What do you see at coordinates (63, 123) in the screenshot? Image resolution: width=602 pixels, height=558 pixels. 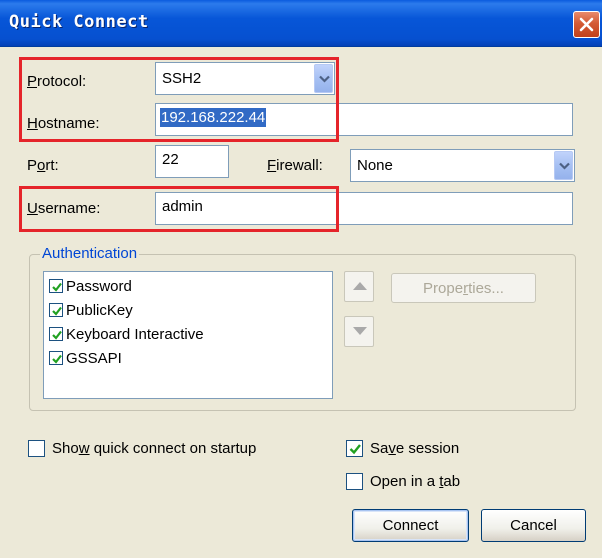 I see `hostname-label: Hostname:` at bounding box center [63, 123].